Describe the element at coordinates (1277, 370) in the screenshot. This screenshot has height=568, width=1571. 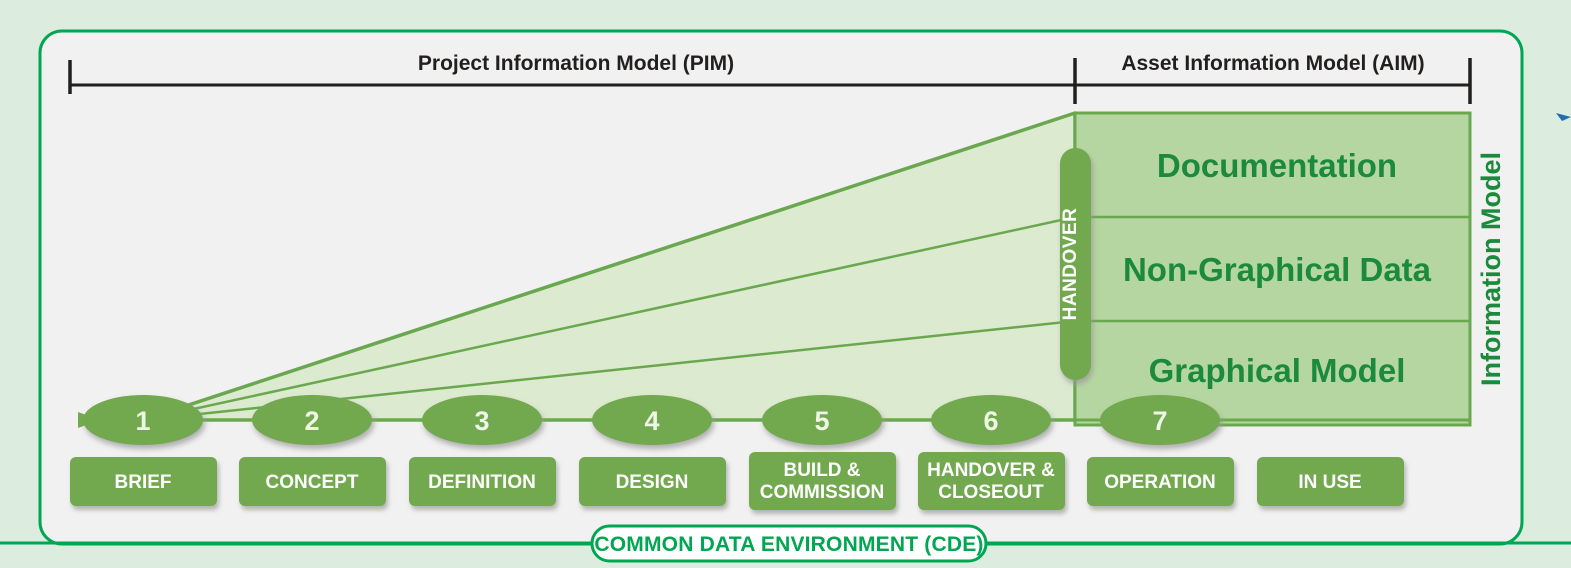
I see `im-layer-graphical-model: Graphical Model` at that location.